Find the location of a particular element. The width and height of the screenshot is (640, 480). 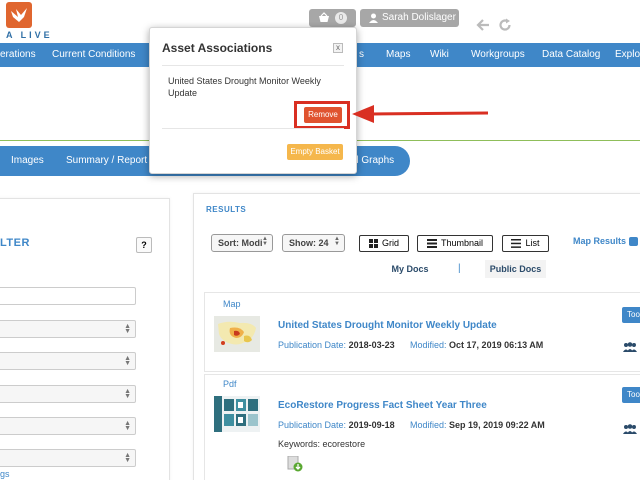

back-arrow-icon is located at coordinates (483, 25).